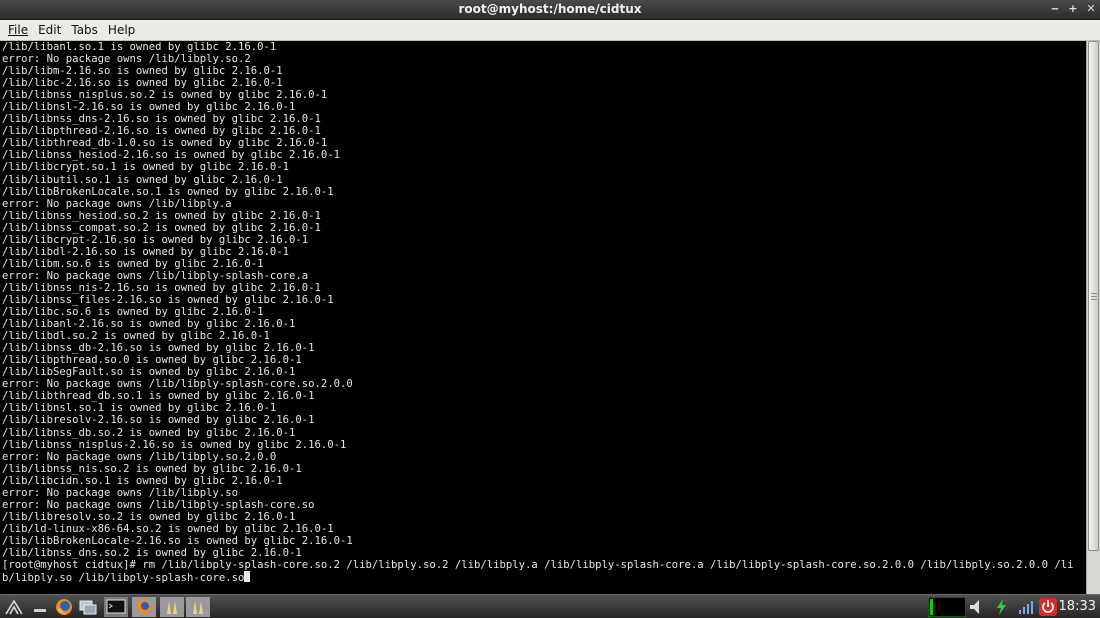 Image resolution: width=1100 pixels, height=618 pixels. What do you see at coordinates (117, 203) in the screenshot?
I see `terminal-line: error: No package owns /lib/libply.a` at bounding box center [117, 203].